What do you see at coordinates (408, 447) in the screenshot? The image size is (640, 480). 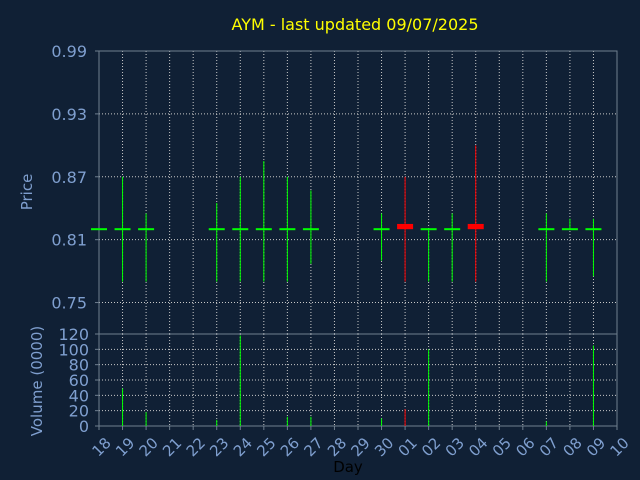 I see `x-tick-label: 01` at bounding box center [408, 447].